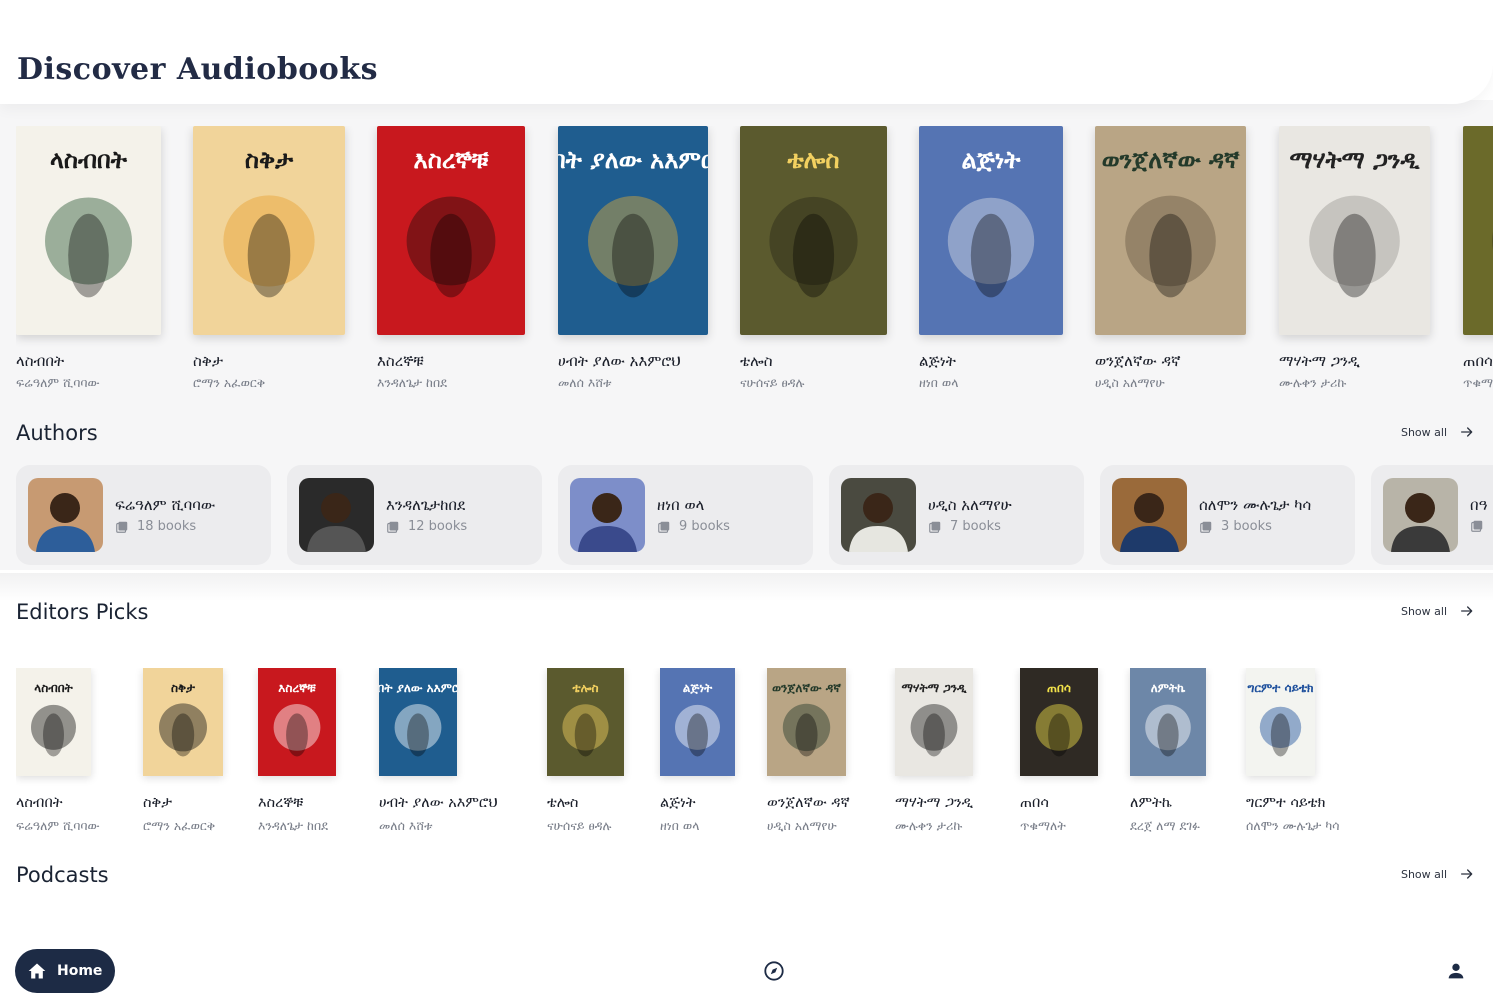  I want to click on book-author: ሙሉቀን ታሪኩ, so click(1313, 382).